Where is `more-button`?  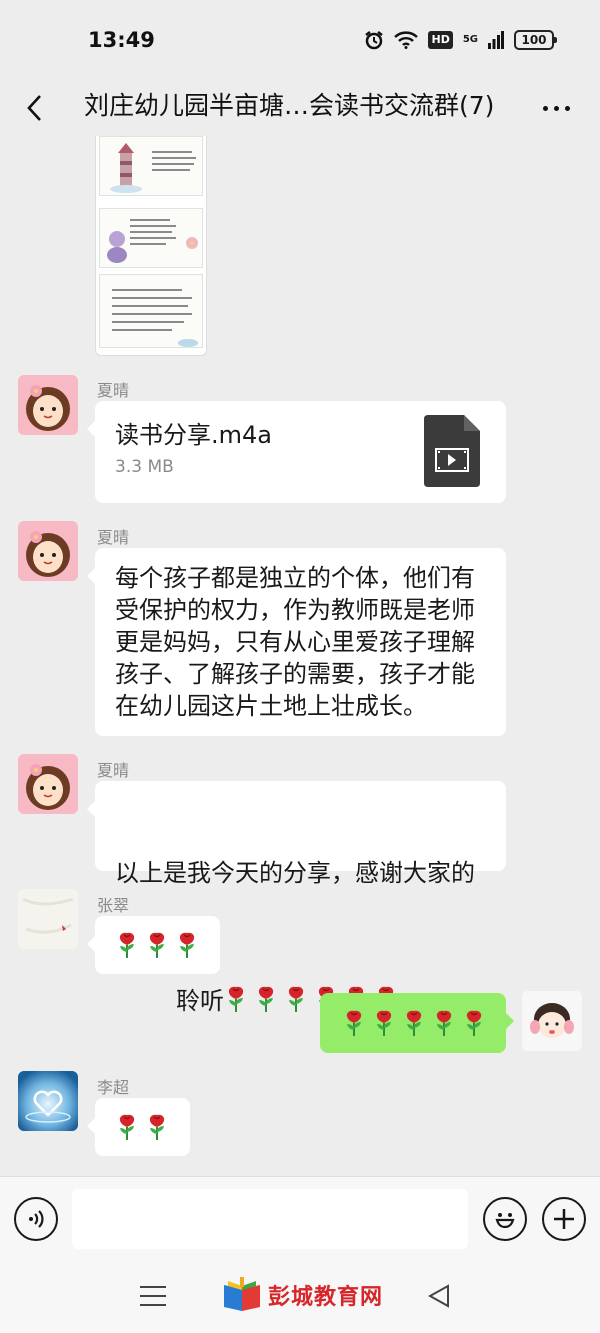 more-button is located at coordinates (556, 108).